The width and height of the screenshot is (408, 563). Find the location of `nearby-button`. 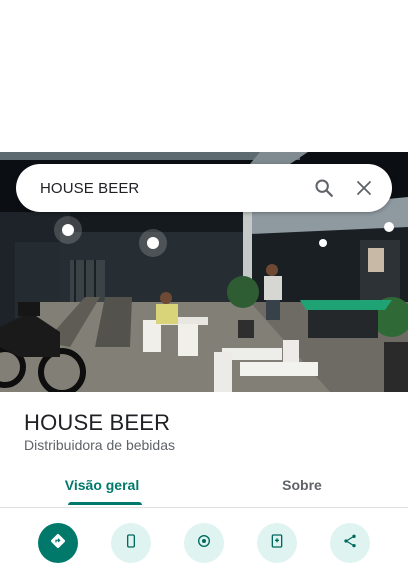

nearby-button is located at coordinates (204, 543).